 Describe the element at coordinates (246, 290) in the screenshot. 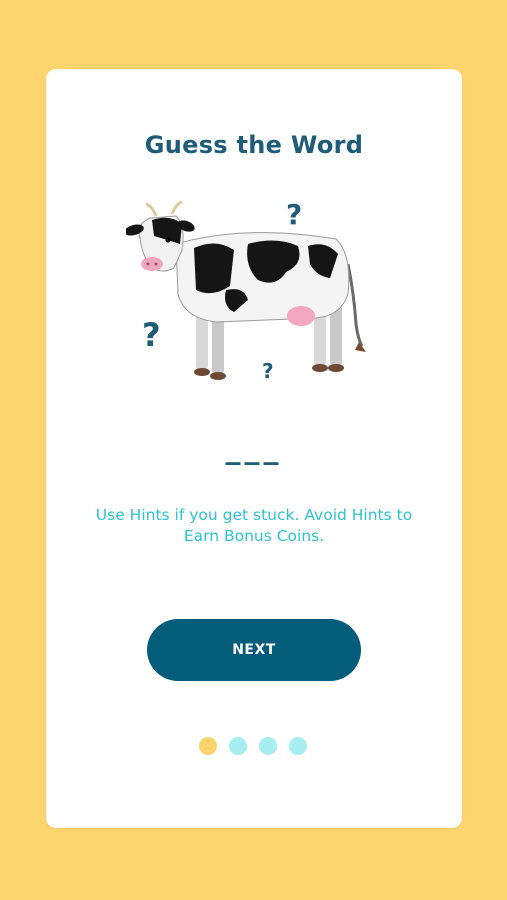

I see `cow-illustration: ? ? ?` at that location.